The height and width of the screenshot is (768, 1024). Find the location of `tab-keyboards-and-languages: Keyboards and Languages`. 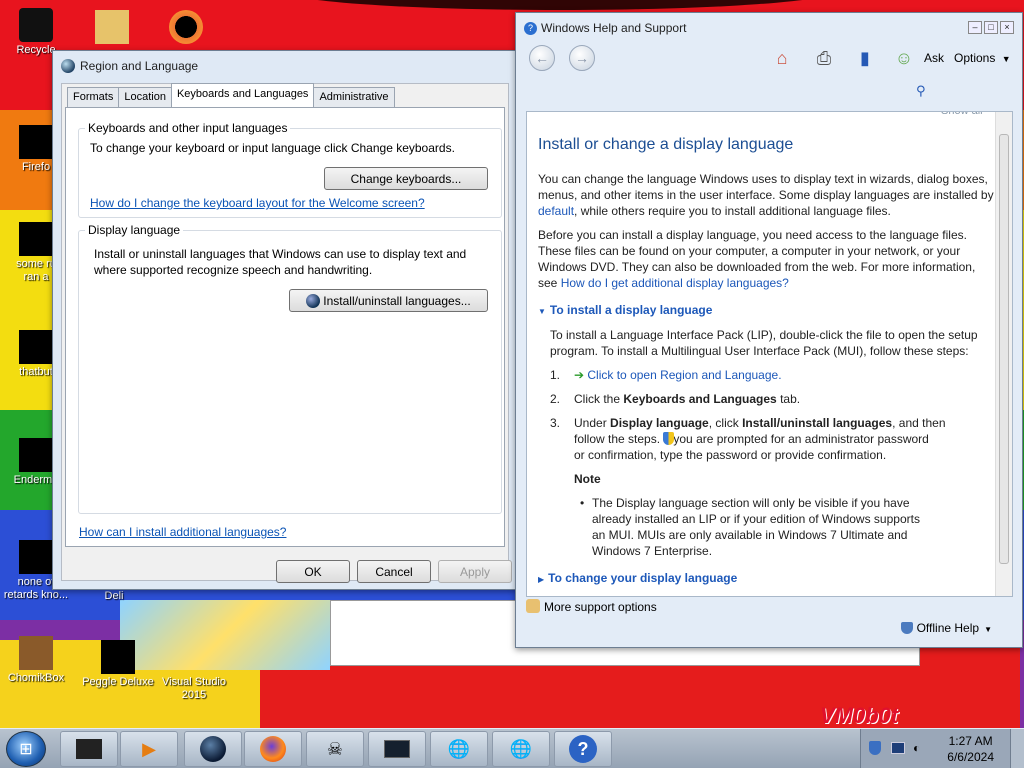

tab-keyboards-and-languages: Keyboards and Languages is located at coordinates (242, 95).